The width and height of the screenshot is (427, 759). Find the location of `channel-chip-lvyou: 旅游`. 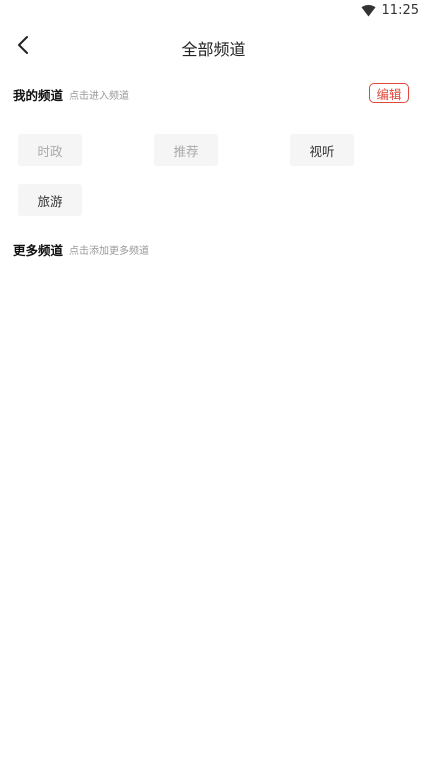

channel-chip-lvyou: 旅游 is located at coordinates (50, 200).